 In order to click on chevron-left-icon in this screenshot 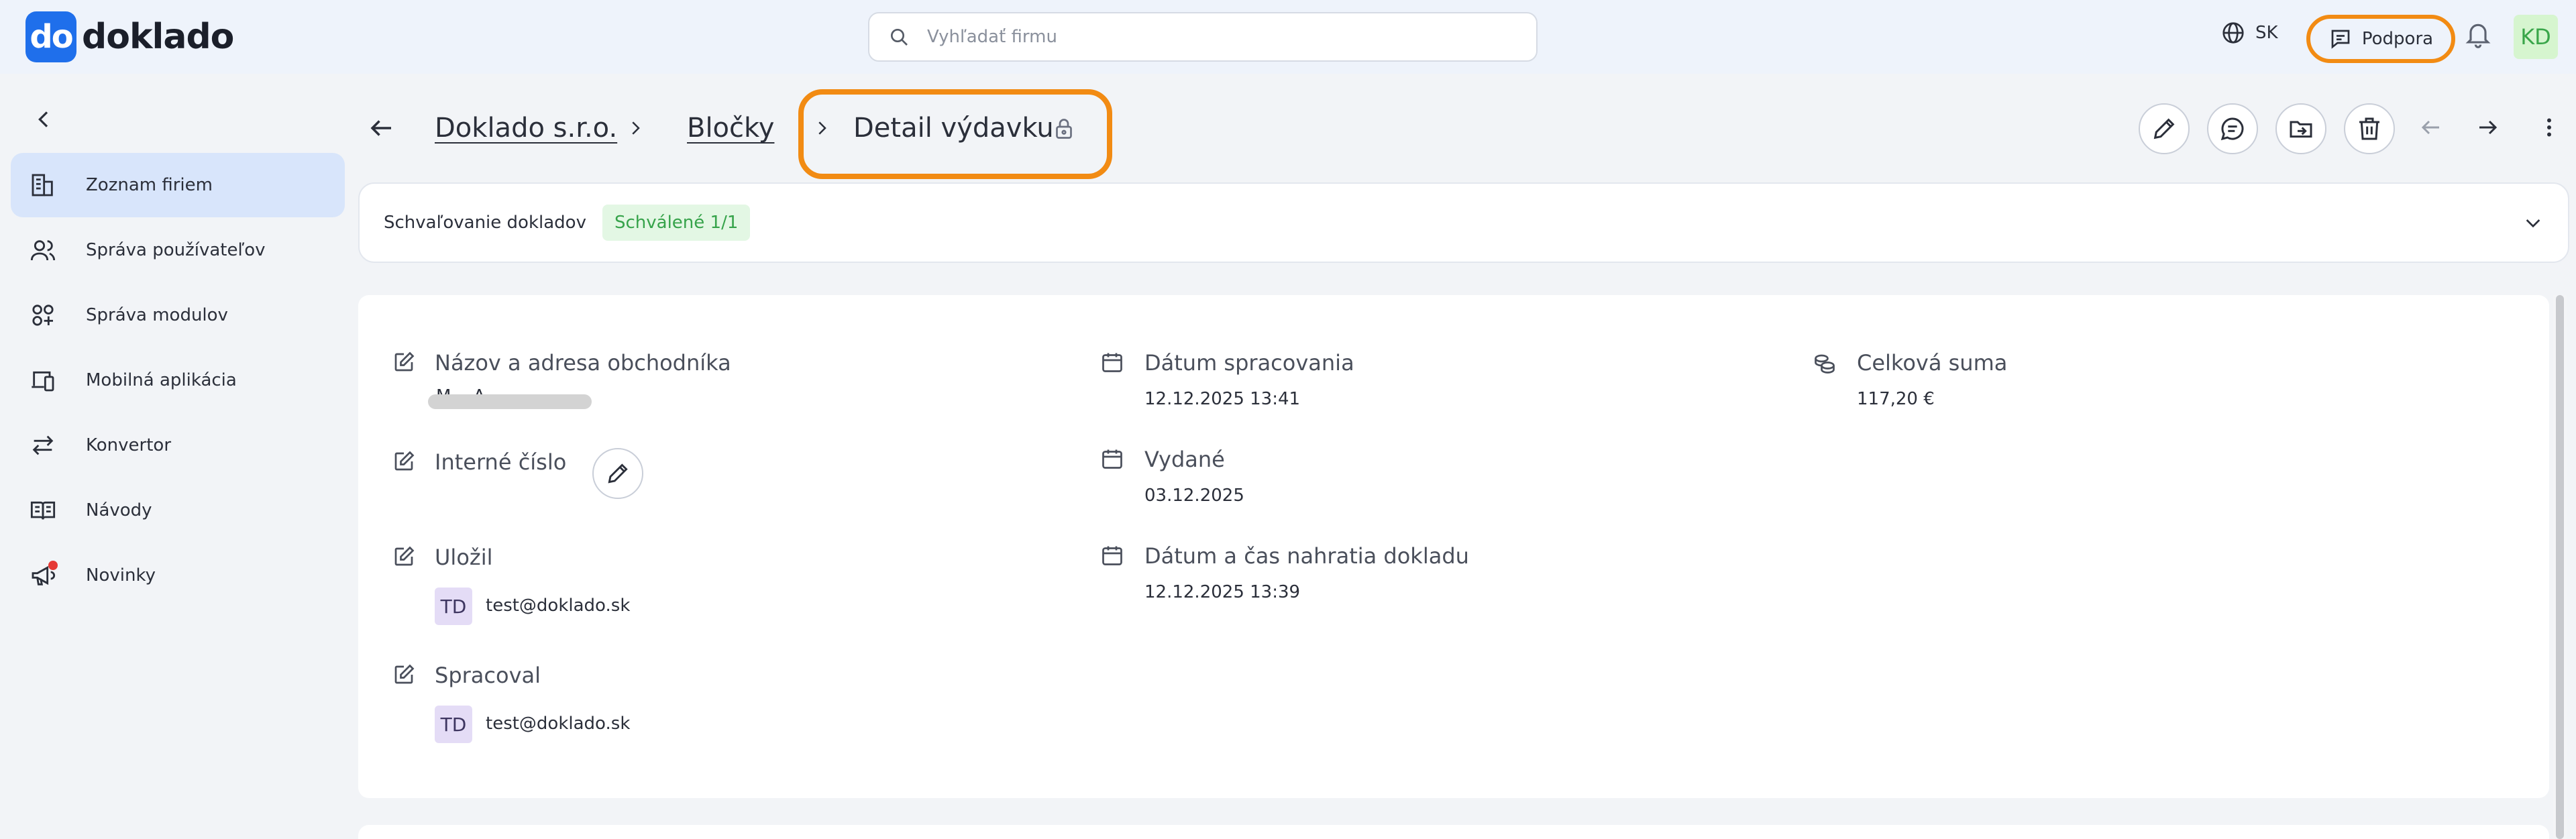, I will do `click(43, 119)`.